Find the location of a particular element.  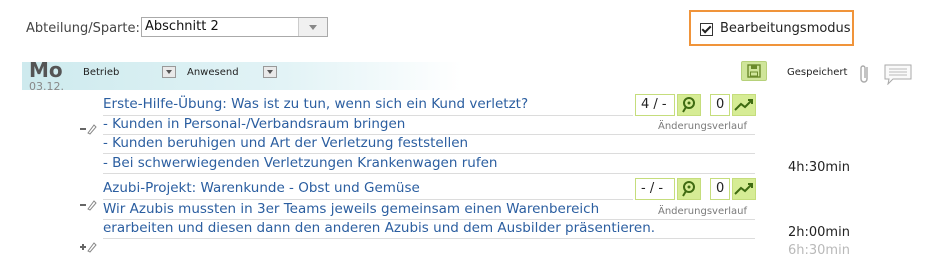

add-line-icon is located at coordinates (88, 247).